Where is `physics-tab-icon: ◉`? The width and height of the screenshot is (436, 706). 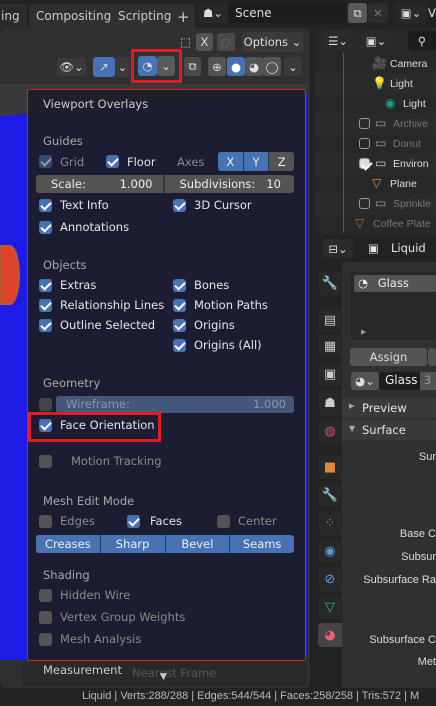 physics-tab-icon: ◉ is located at coordinates (330, 551).